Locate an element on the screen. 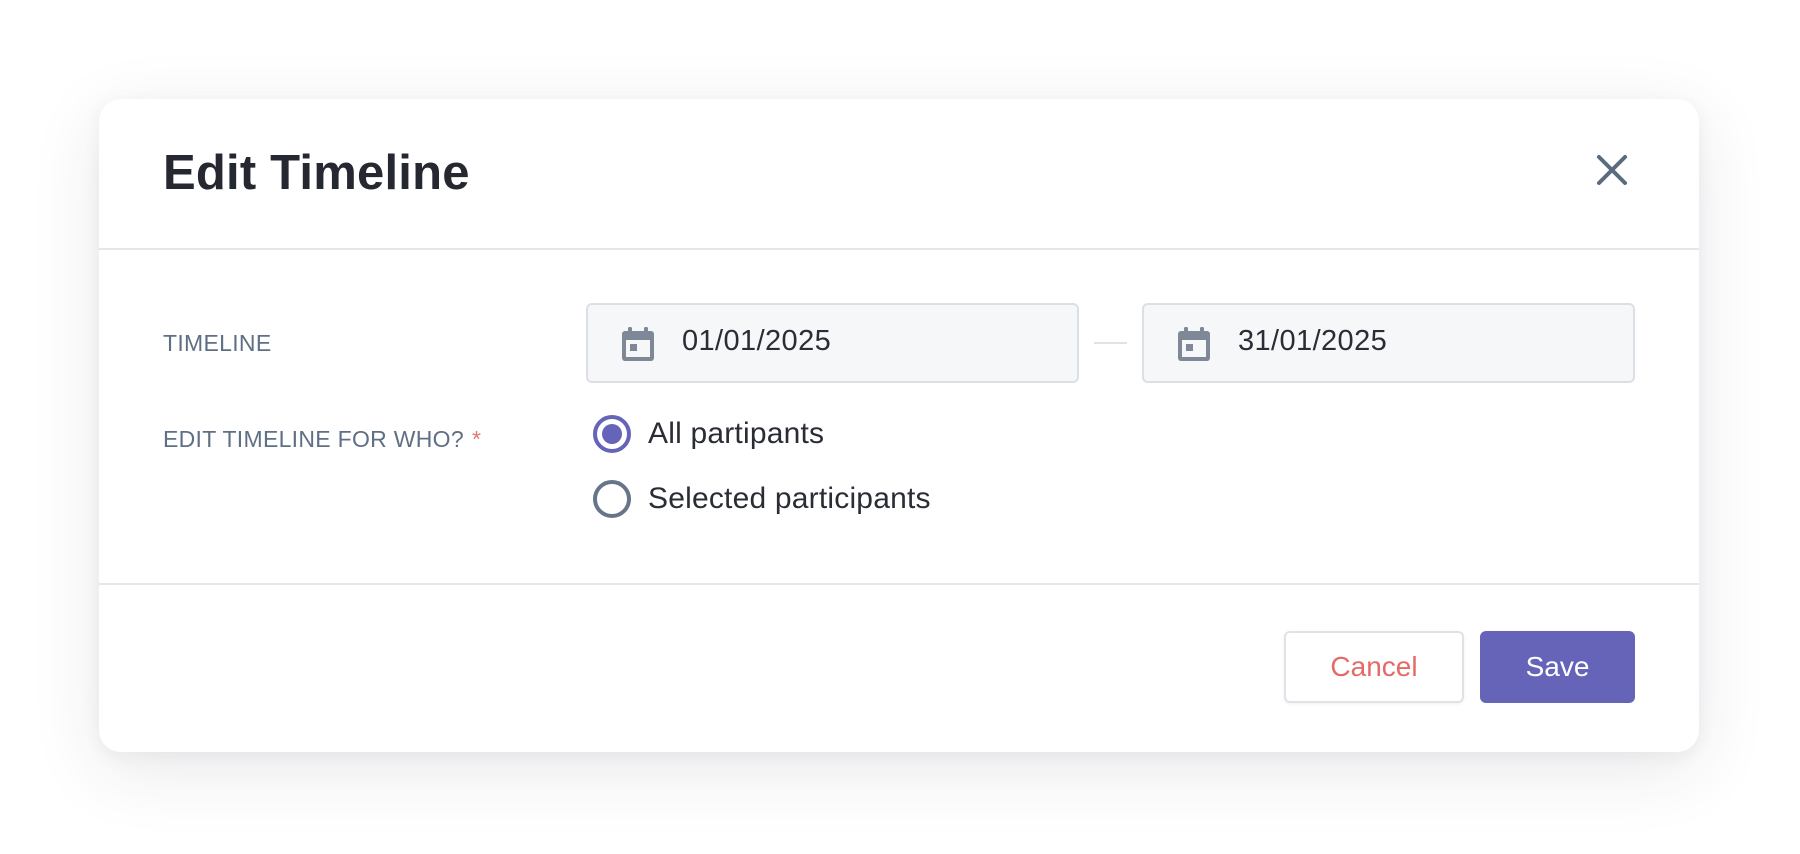 This screenshot has width=1800, height=854. close-icon is located at coordinates (1612, 170).